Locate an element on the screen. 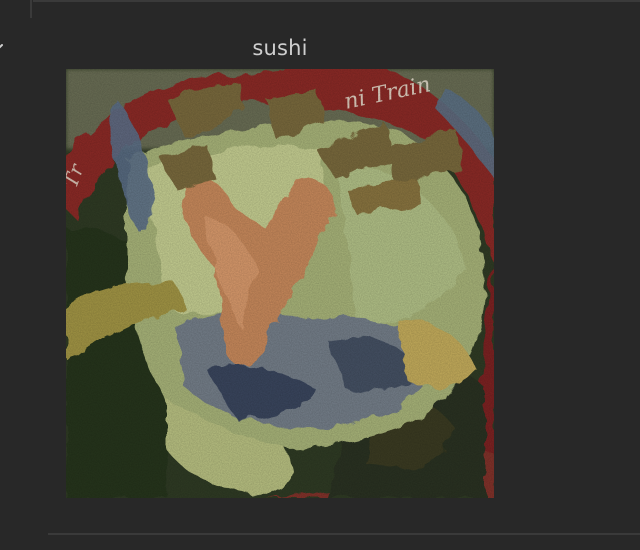 The image size is (640, 550). image-caption: sushi is located at coordinates (280, 48).